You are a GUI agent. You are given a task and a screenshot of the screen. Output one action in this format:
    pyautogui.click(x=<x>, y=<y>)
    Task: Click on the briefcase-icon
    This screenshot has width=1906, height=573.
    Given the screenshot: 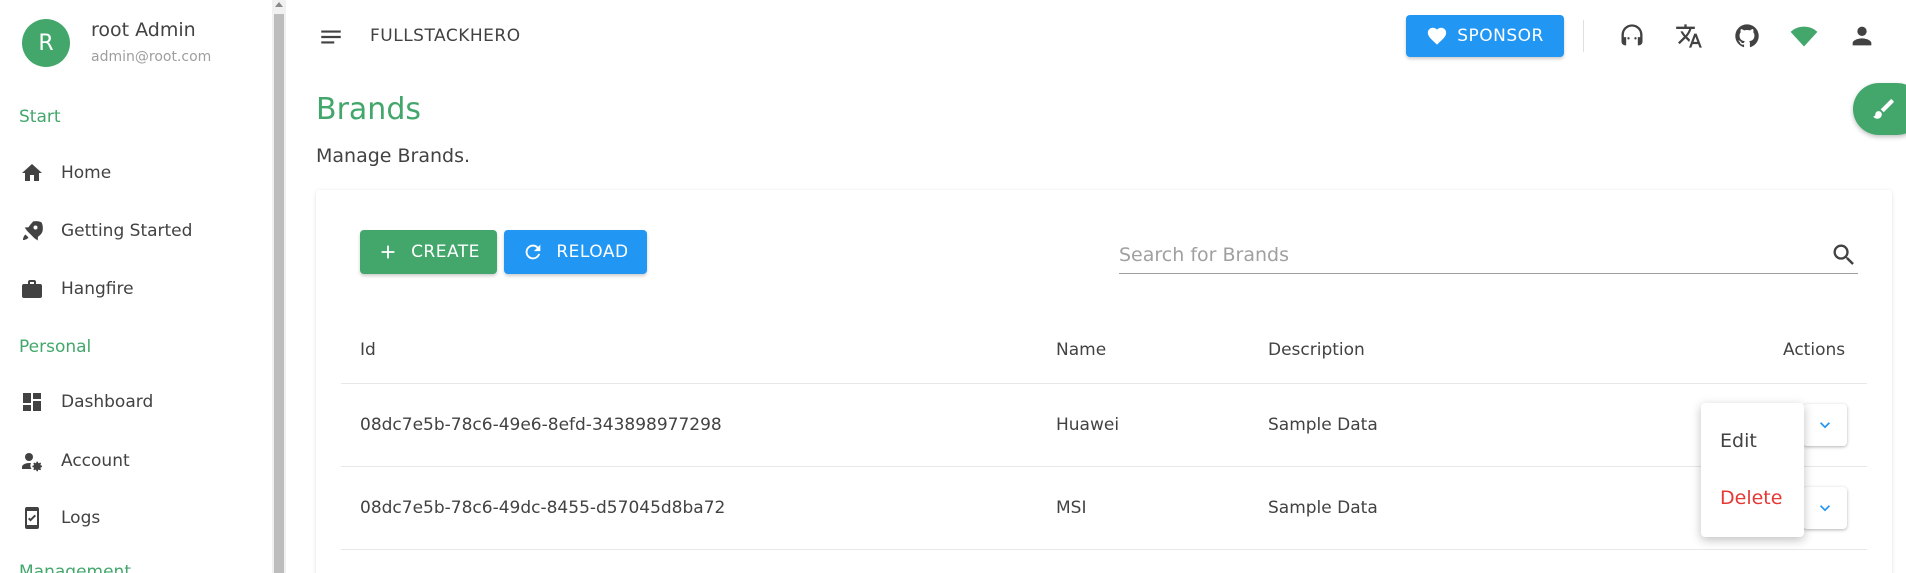 What is the action you would take?
    pyautogui.click(x=32, y=289)
    